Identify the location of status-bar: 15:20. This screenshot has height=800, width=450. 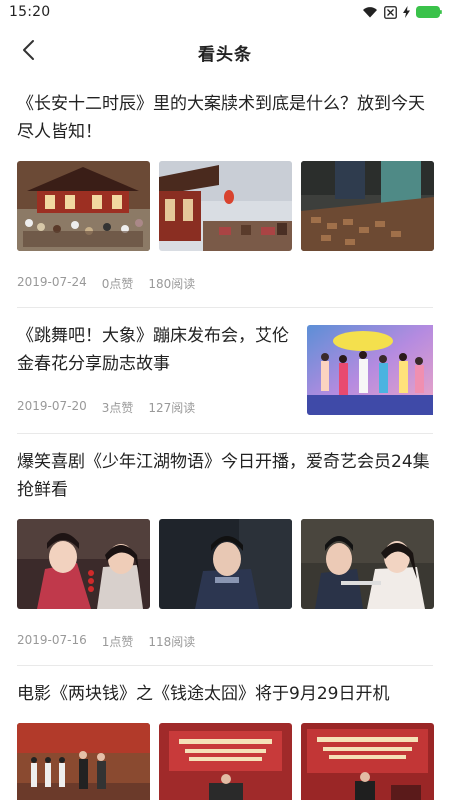
(225, 12).